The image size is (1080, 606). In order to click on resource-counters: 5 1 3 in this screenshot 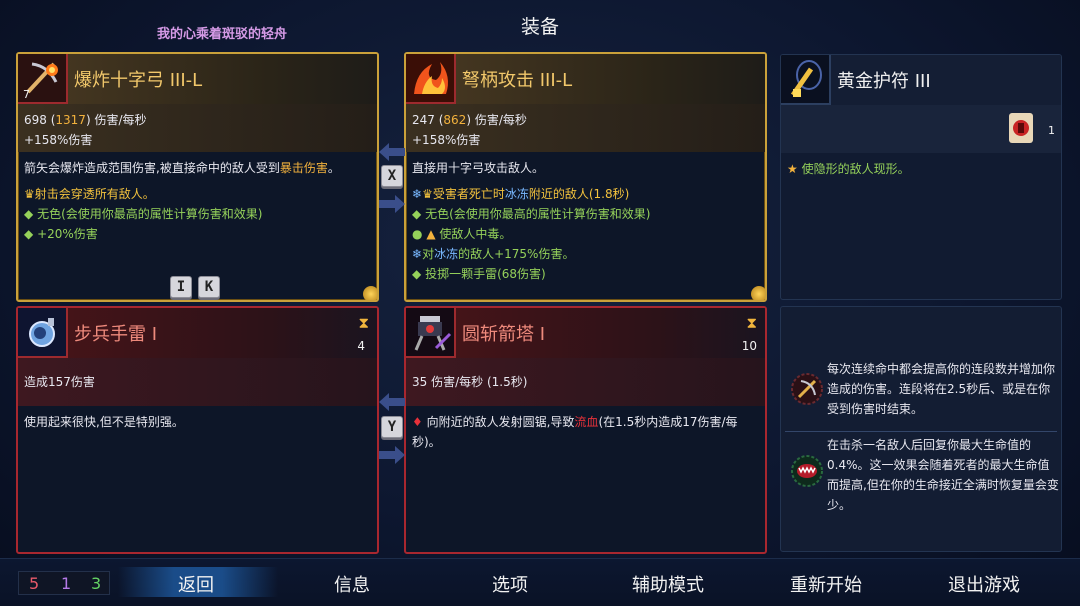, I will do `click(64, 583)`.